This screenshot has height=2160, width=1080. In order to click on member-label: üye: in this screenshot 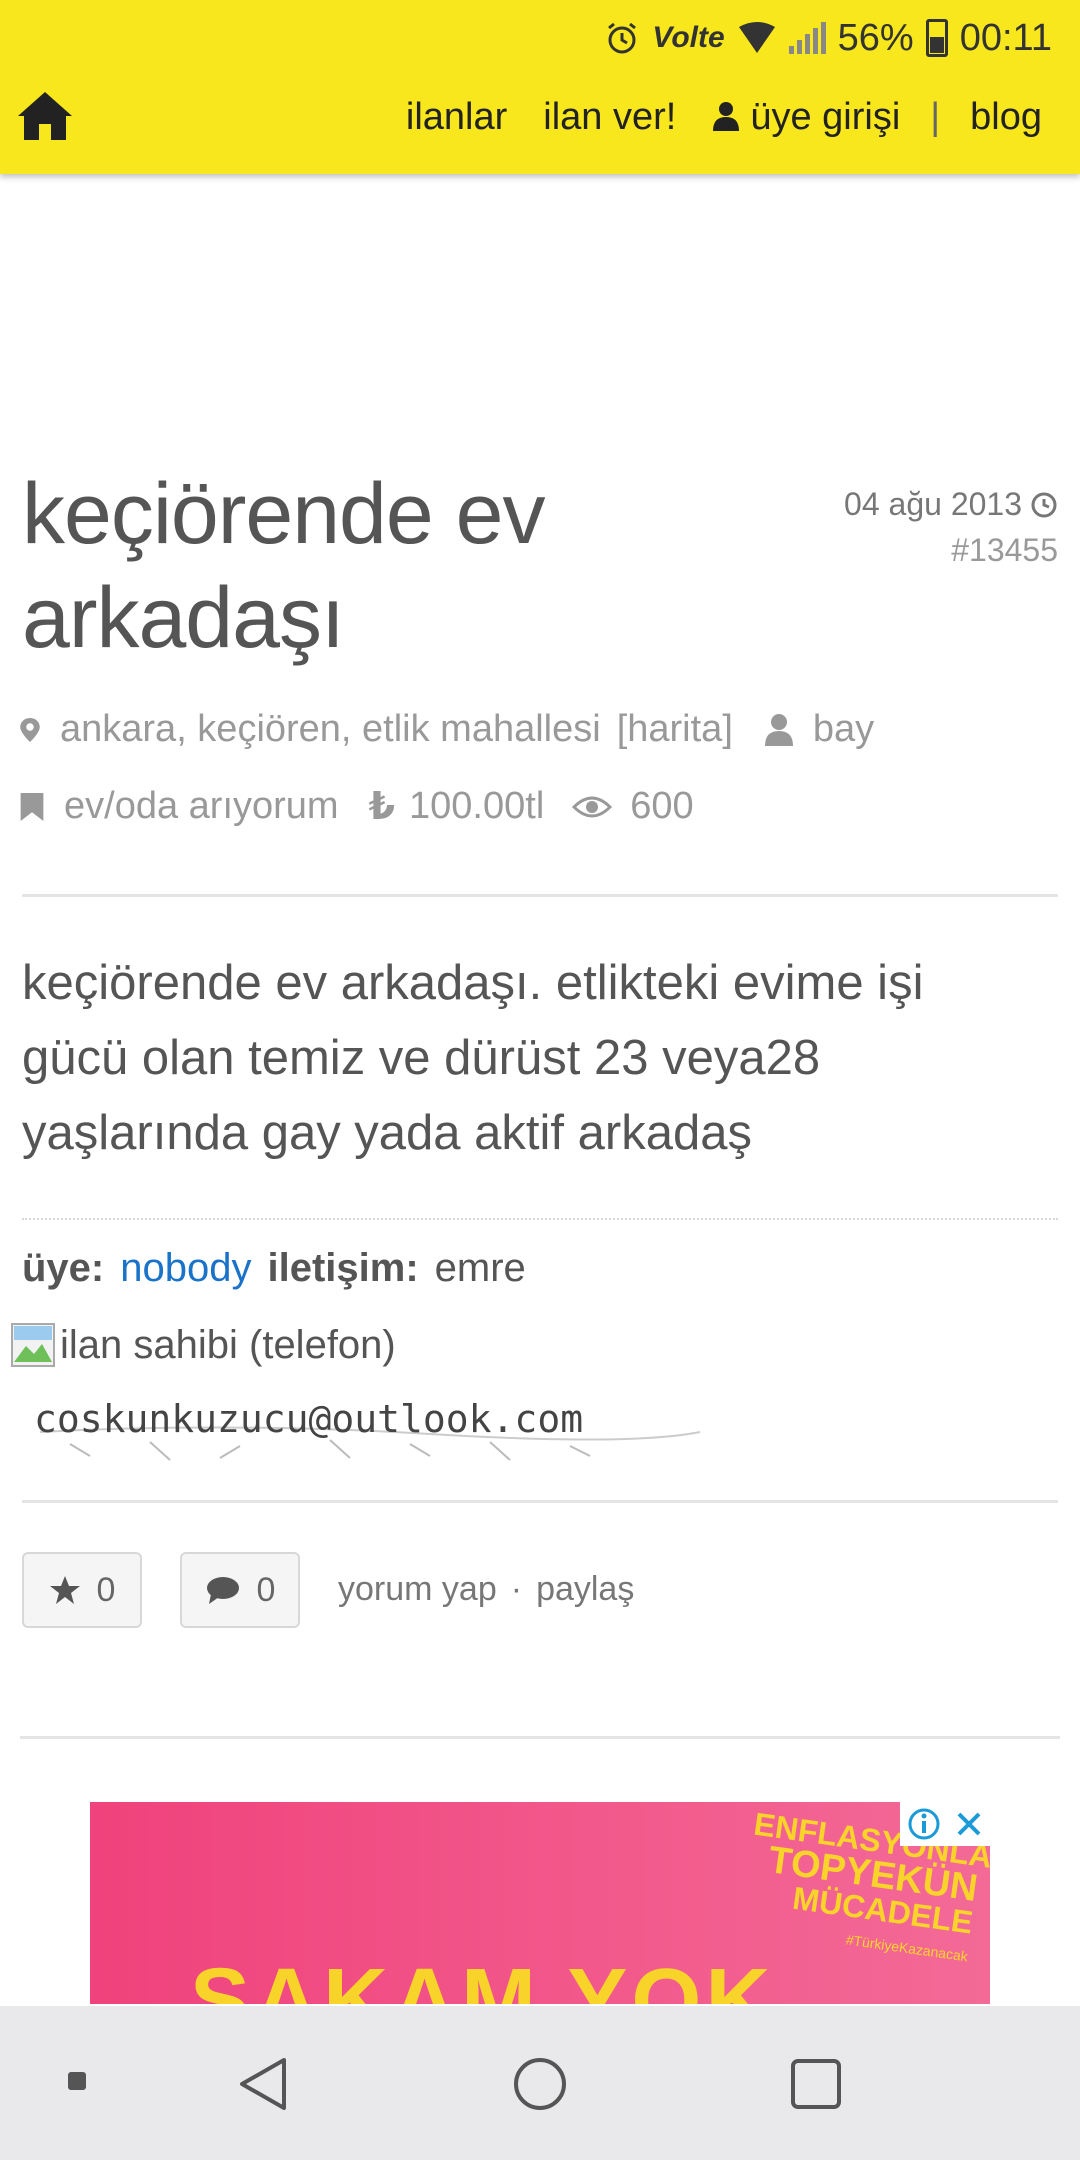, I will do `click(63, 1268)`.